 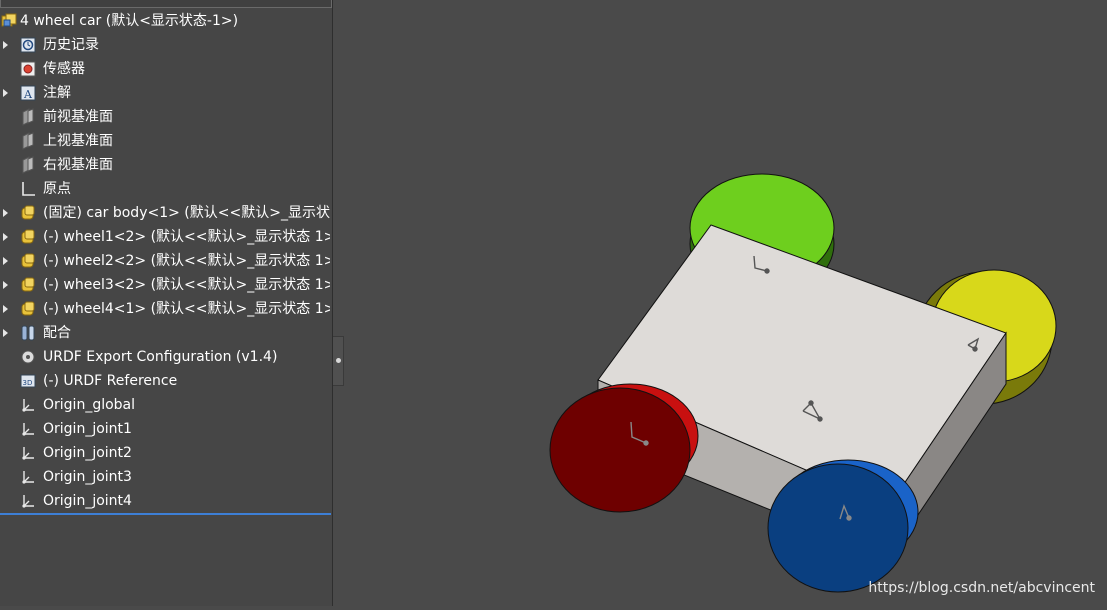 I want to click on tree-item-label: Origin_joint1, so click(x=87, y=429).